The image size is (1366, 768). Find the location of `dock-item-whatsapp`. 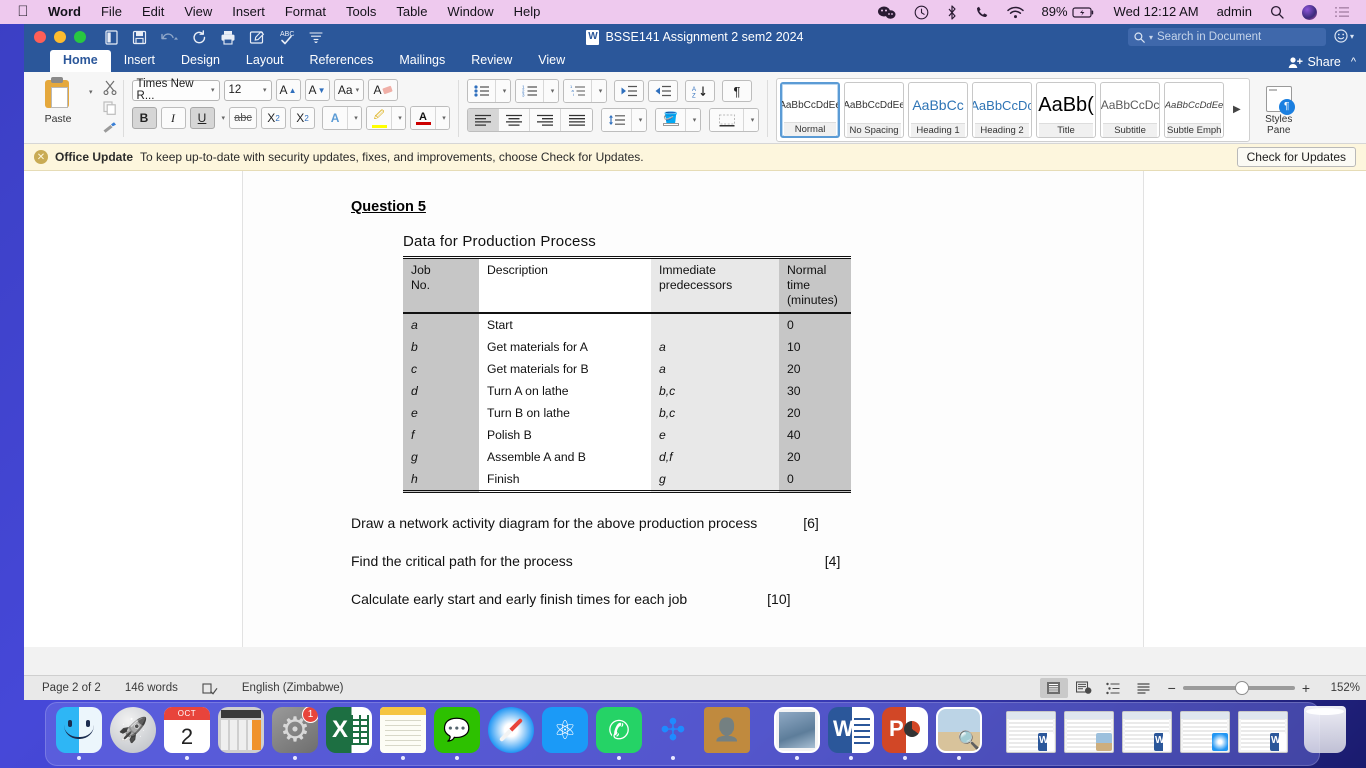

dock-item-whatsapp is located at coordinates (619, 733).